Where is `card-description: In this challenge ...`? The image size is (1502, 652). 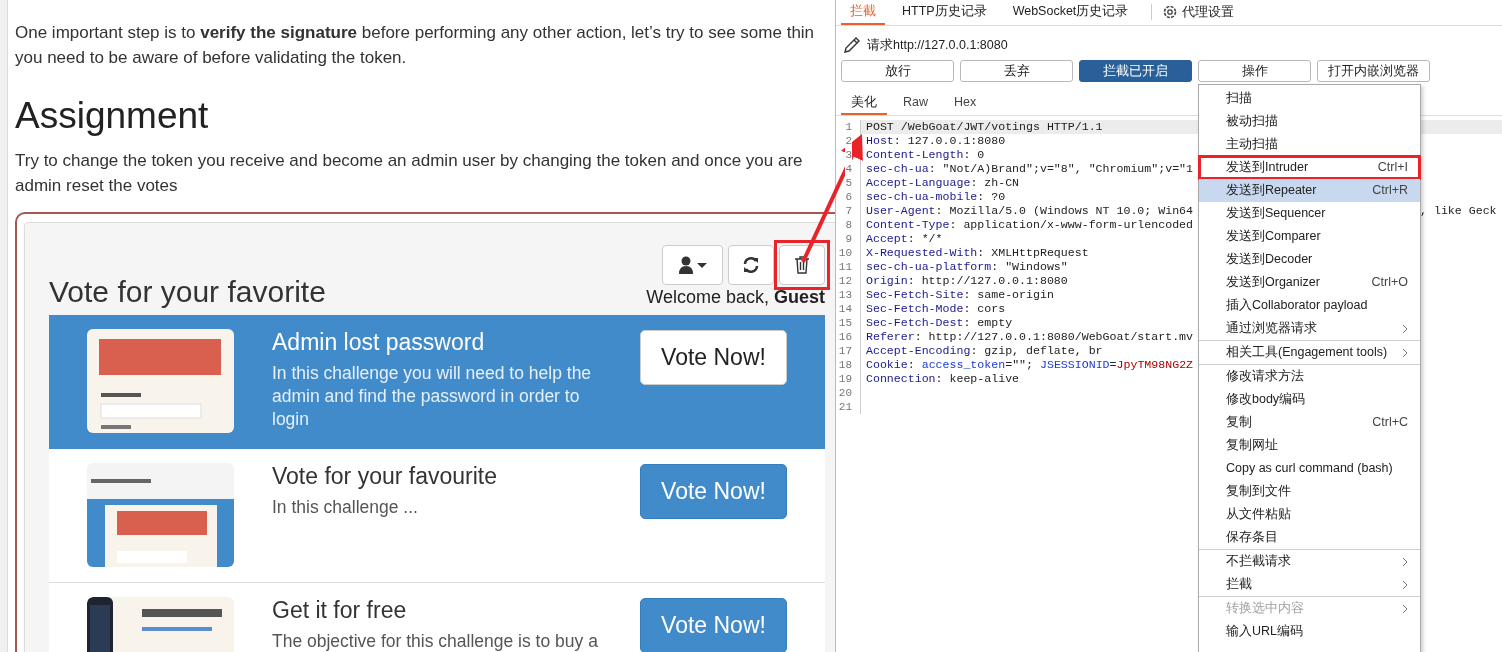 card-description: In this challenge ... is located at coordinates (345, 507).